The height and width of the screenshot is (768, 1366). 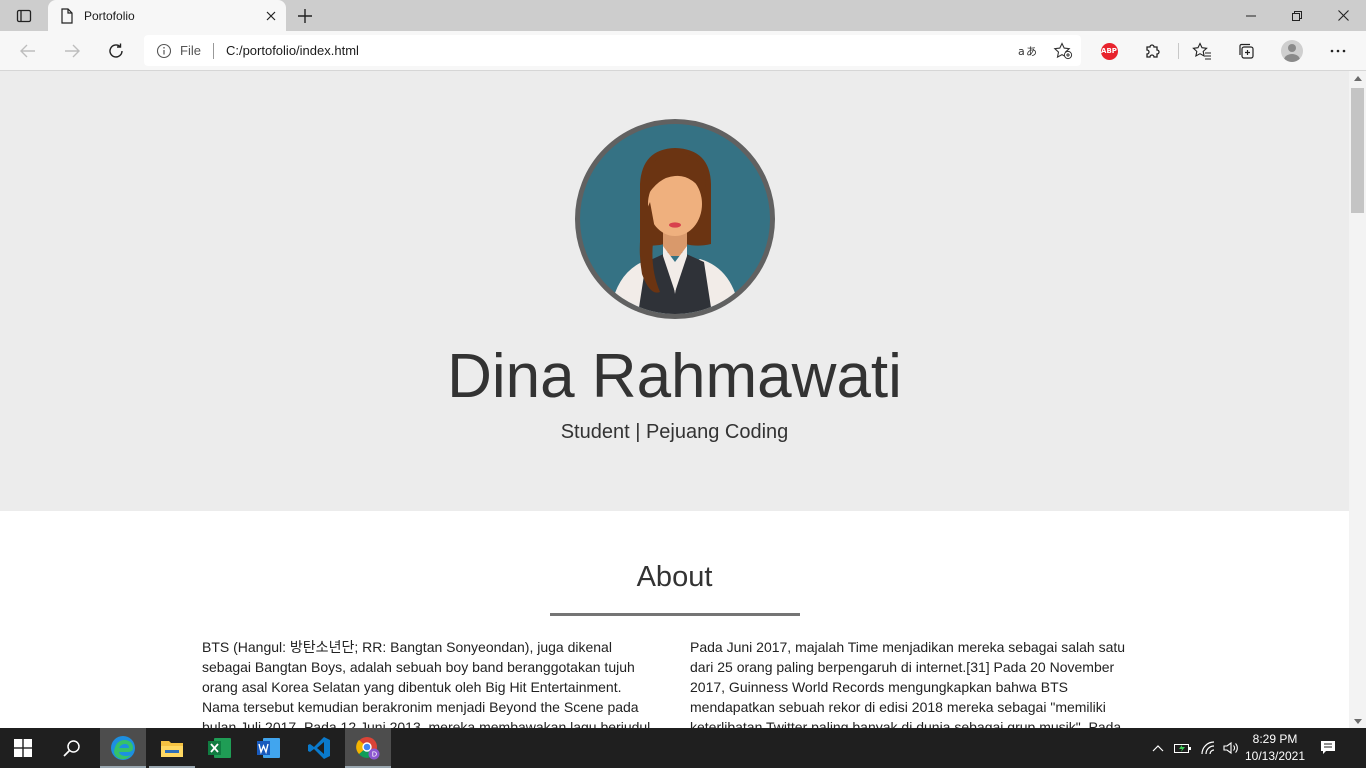 I want to click on puzzle-icon, so click(x=1153, y=51).